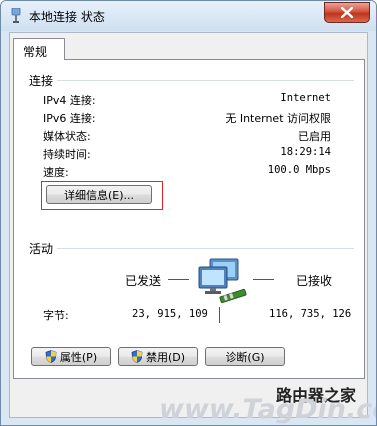  Describe the element at coordinates (56, 315) in the screenshot. I see `bytes-label: 字节:` at that location.